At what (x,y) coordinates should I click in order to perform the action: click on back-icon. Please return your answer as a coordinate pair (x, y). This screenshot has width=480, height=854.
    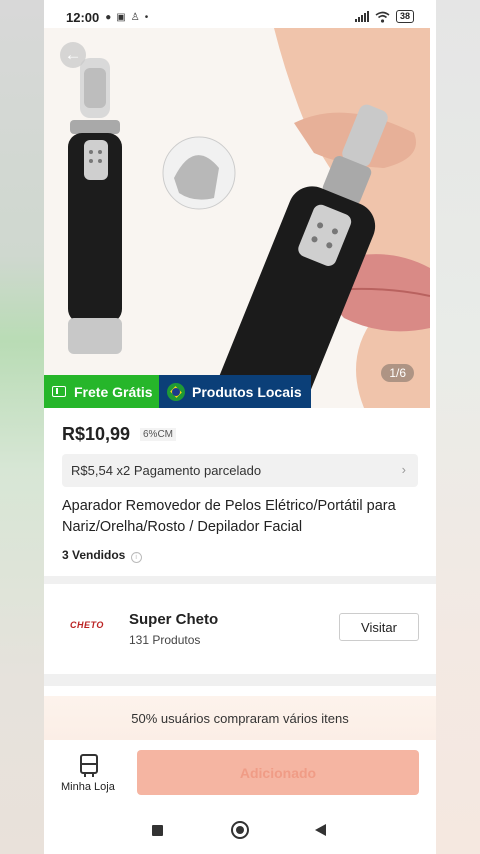
    Looking at the image, I should click on (320, 830).